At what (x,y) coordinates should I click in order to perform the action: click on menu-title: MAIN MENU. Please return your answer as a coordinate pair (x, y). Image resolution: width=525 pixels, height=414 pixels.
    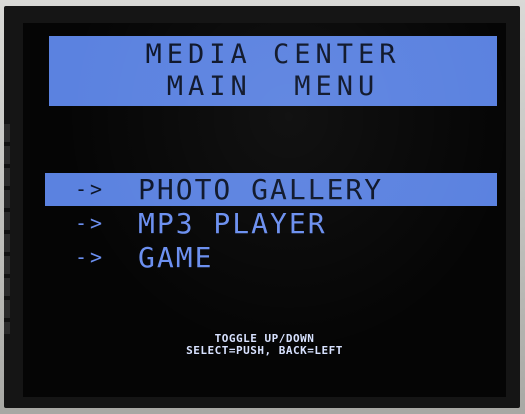
    Looking at the image, I should click on (273, 86).